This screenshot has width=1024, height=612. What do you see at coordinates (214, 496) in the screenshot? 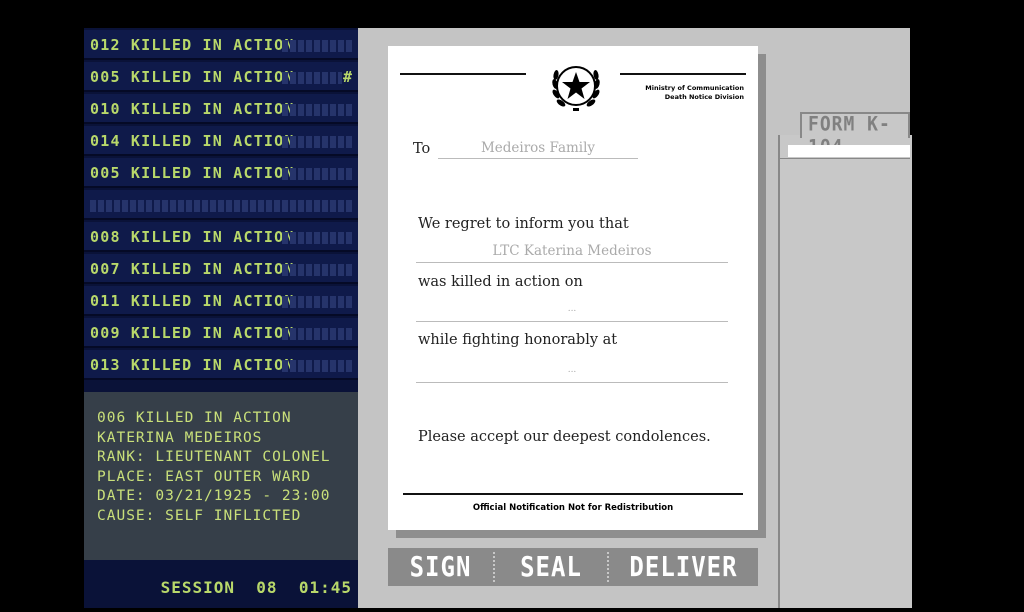
I see `detail-date: DATE: 03/21/1925 - 23:00` at bounding box center [214, 496].